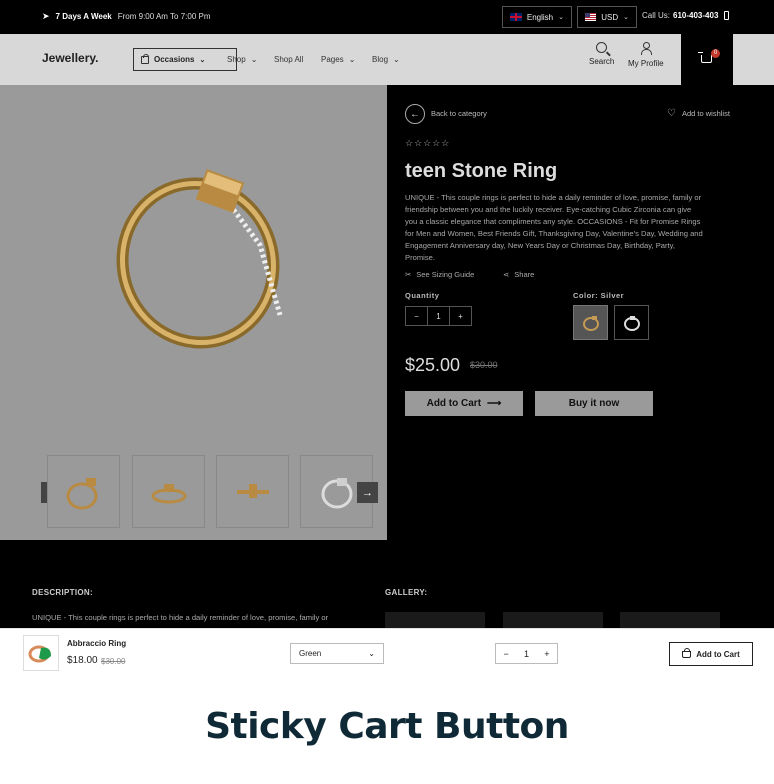 Image resolution: width=774 pixels, height=784 pixels. Describe the element at coordinates (591, 17) in the screenshot. I see `us-flag-icon` at that location.